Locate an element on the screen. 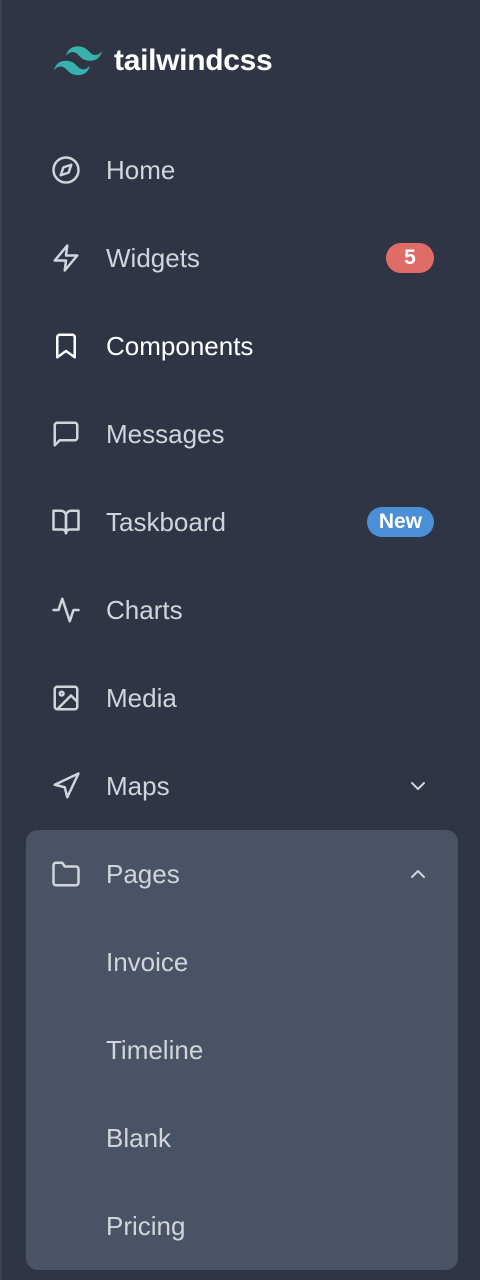  subnav-item-invoice: Invoice is located at coordinates (242, 962).